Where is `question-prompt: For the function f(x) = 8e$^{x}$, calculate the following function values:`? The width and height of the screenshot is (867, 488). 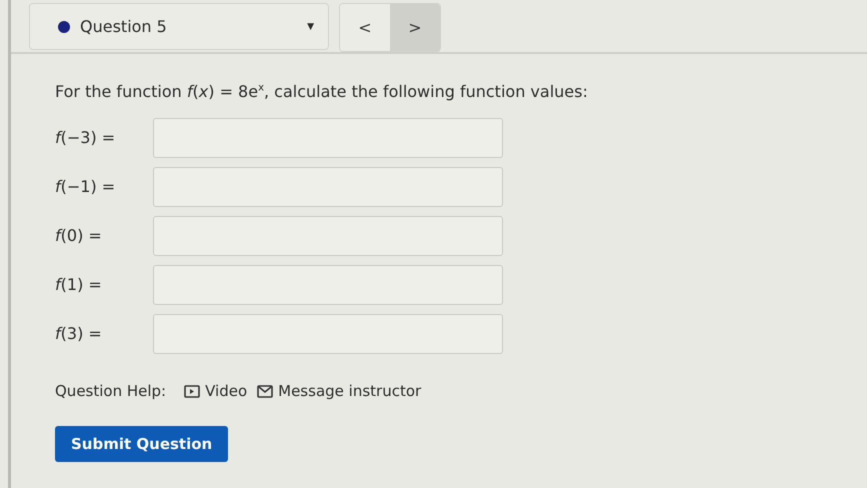 question-prompt: For the function f(x) = 8e$^{x}$, calculate the following function values: is located at coordinates (322, 91).